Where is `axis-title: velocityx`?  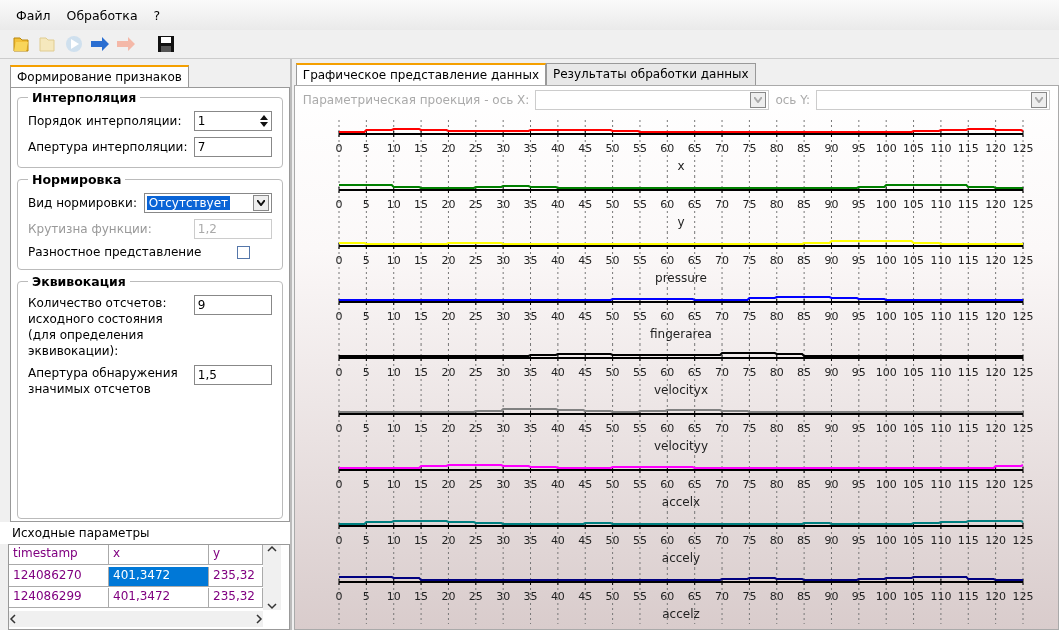
axis-title: velocityx is located at coordinates (680, 390).